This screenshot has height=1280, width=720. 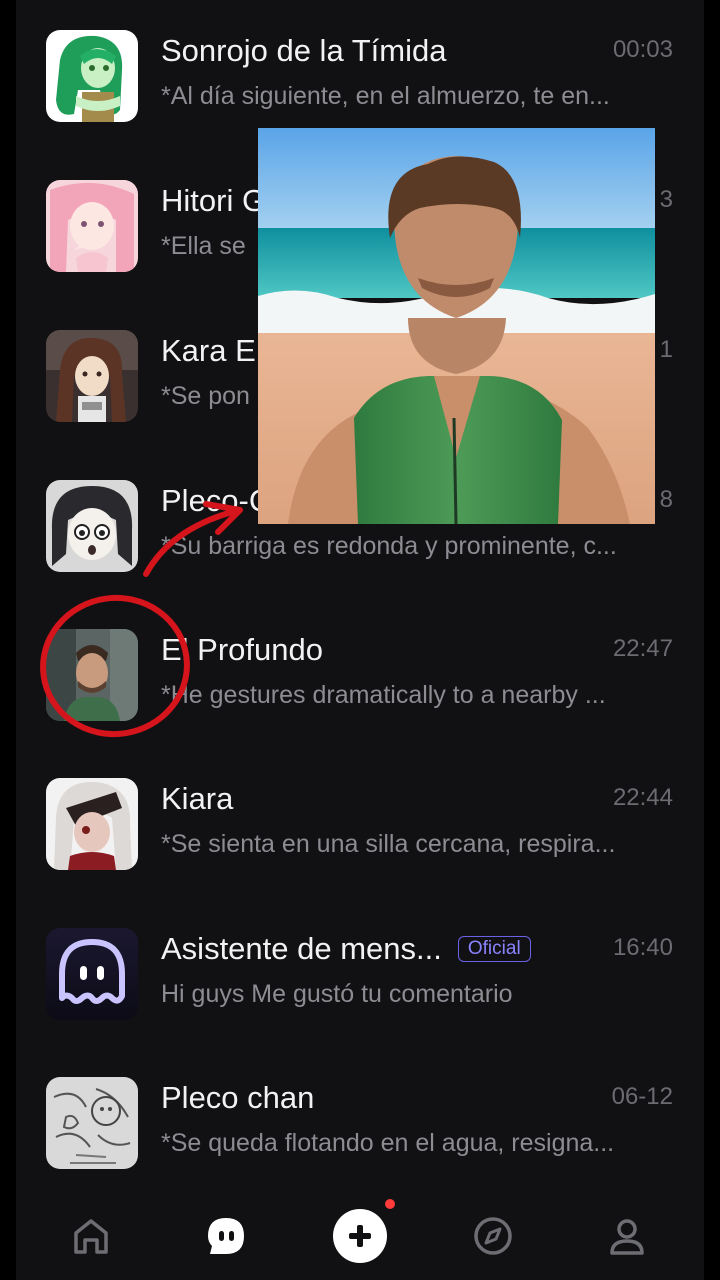 I want to click on profile-icon, so click(x=627, y=1237).